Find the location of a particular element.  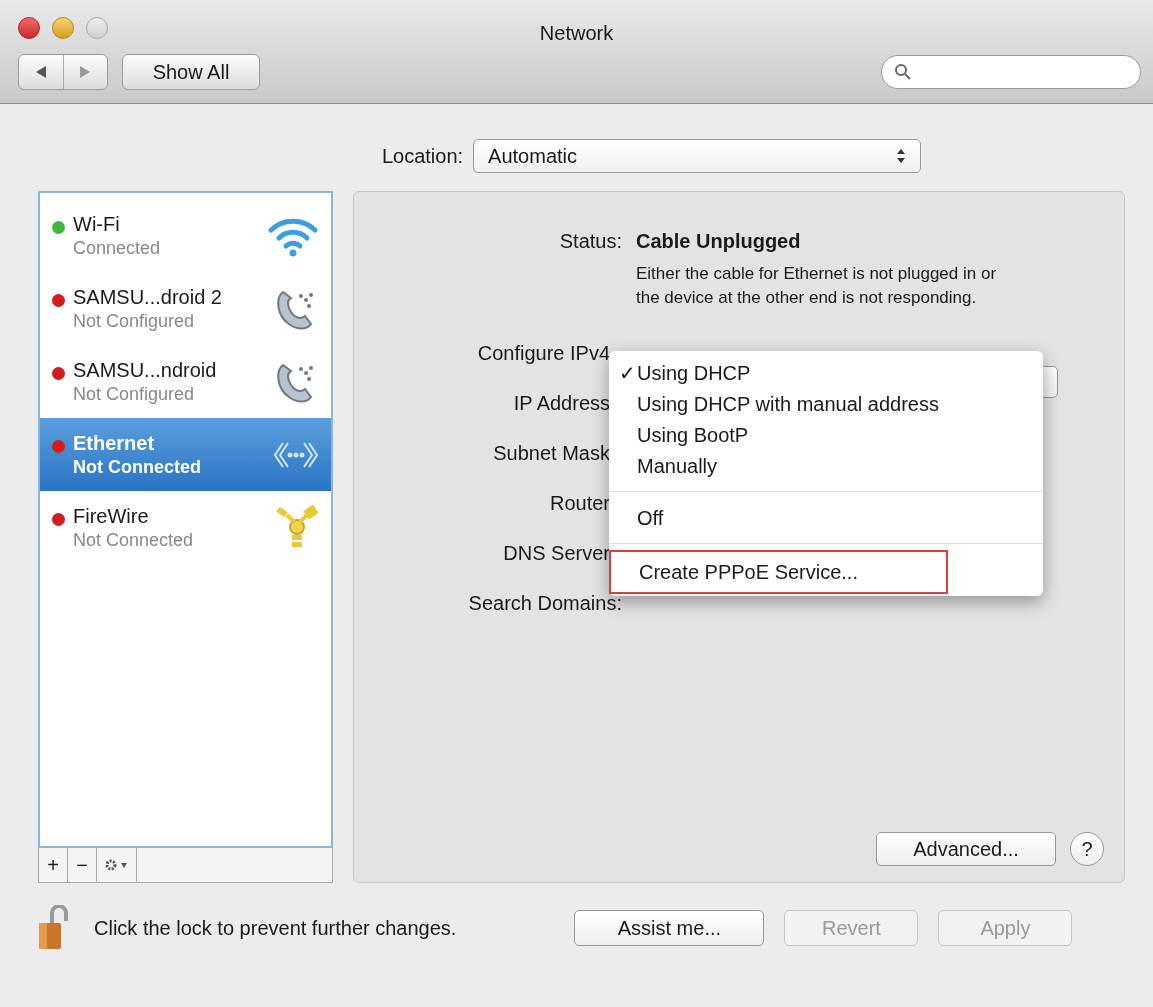

field-label: Search Domains: is located at coordinates (544, 601).